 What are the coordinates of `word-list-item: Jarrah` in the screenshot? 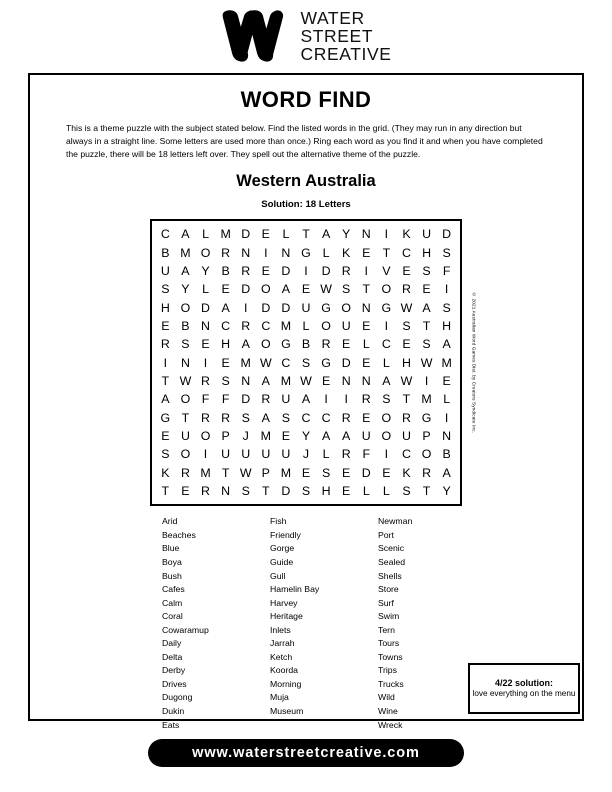 It's located at (324, 644).